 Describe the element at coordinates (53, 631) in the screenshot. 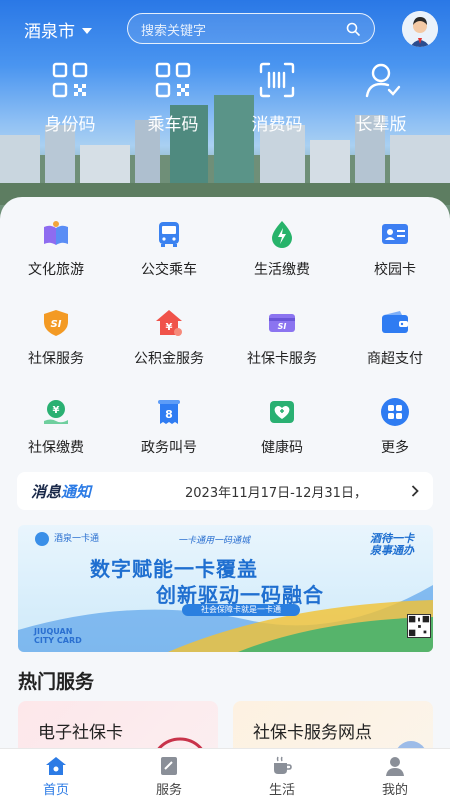

I see `banner-brand-1: JIUQUAN` at that location.